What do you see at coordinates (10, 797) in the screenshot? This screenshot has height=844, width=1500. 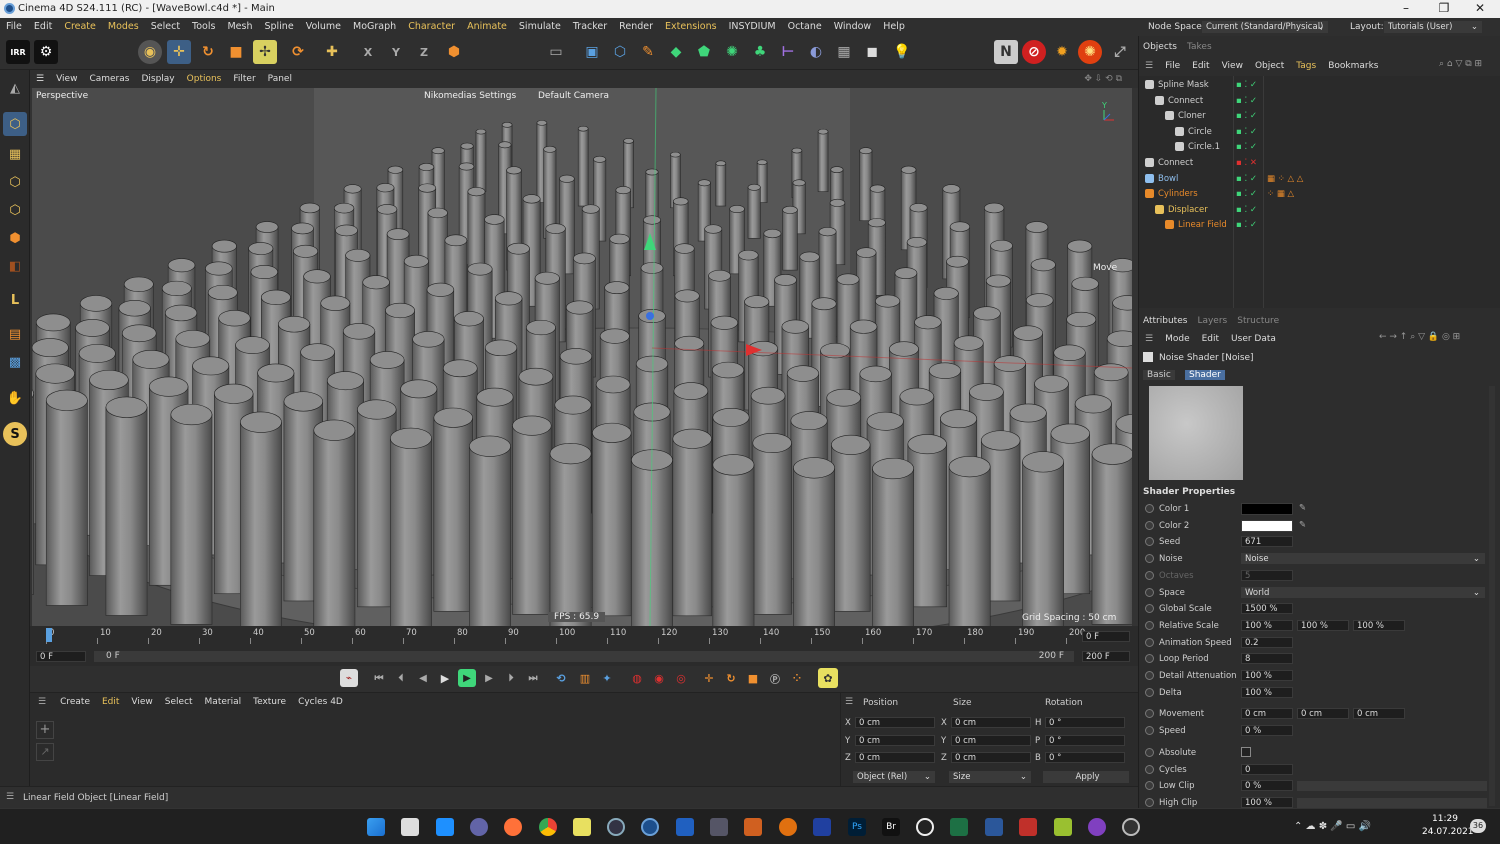 I see `status-hamburger-icon: ☰` at bounding box center [10, 797].